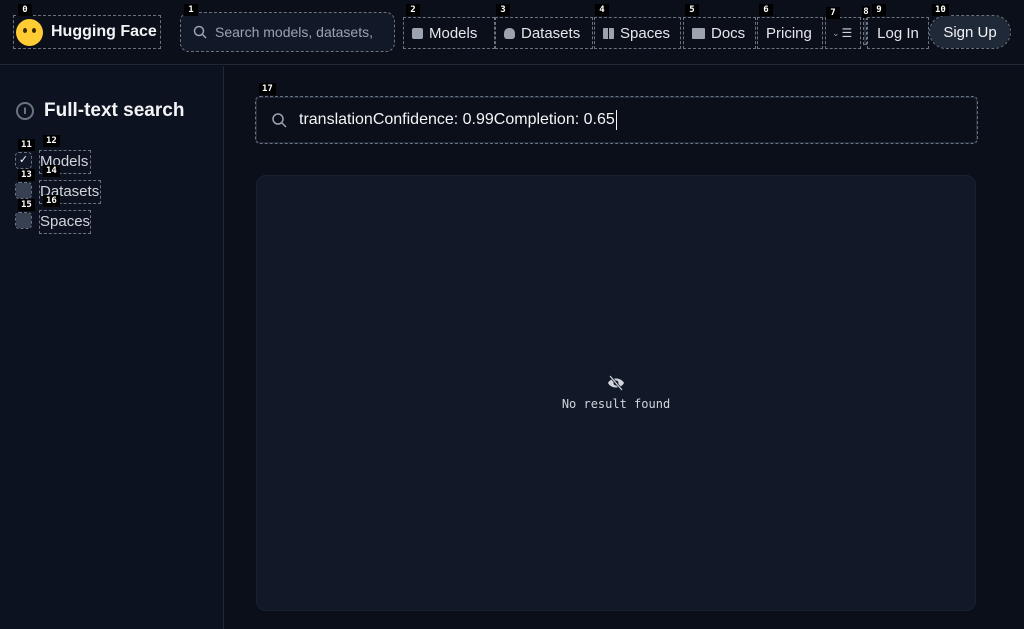 The width and height of the screenshot is (1024, 629). I want to click on spaces-filter-label: Spaces, so click(65, 222).